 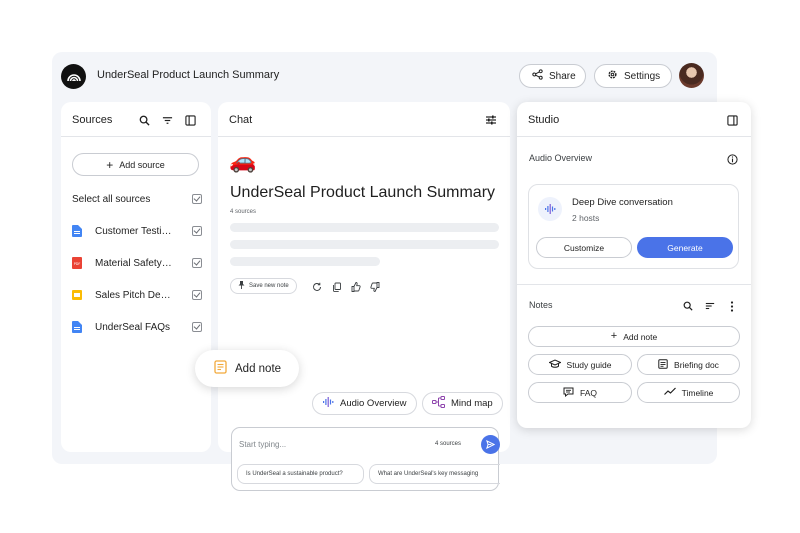 I want to click on tune-icon, so click(x=491, y=120).